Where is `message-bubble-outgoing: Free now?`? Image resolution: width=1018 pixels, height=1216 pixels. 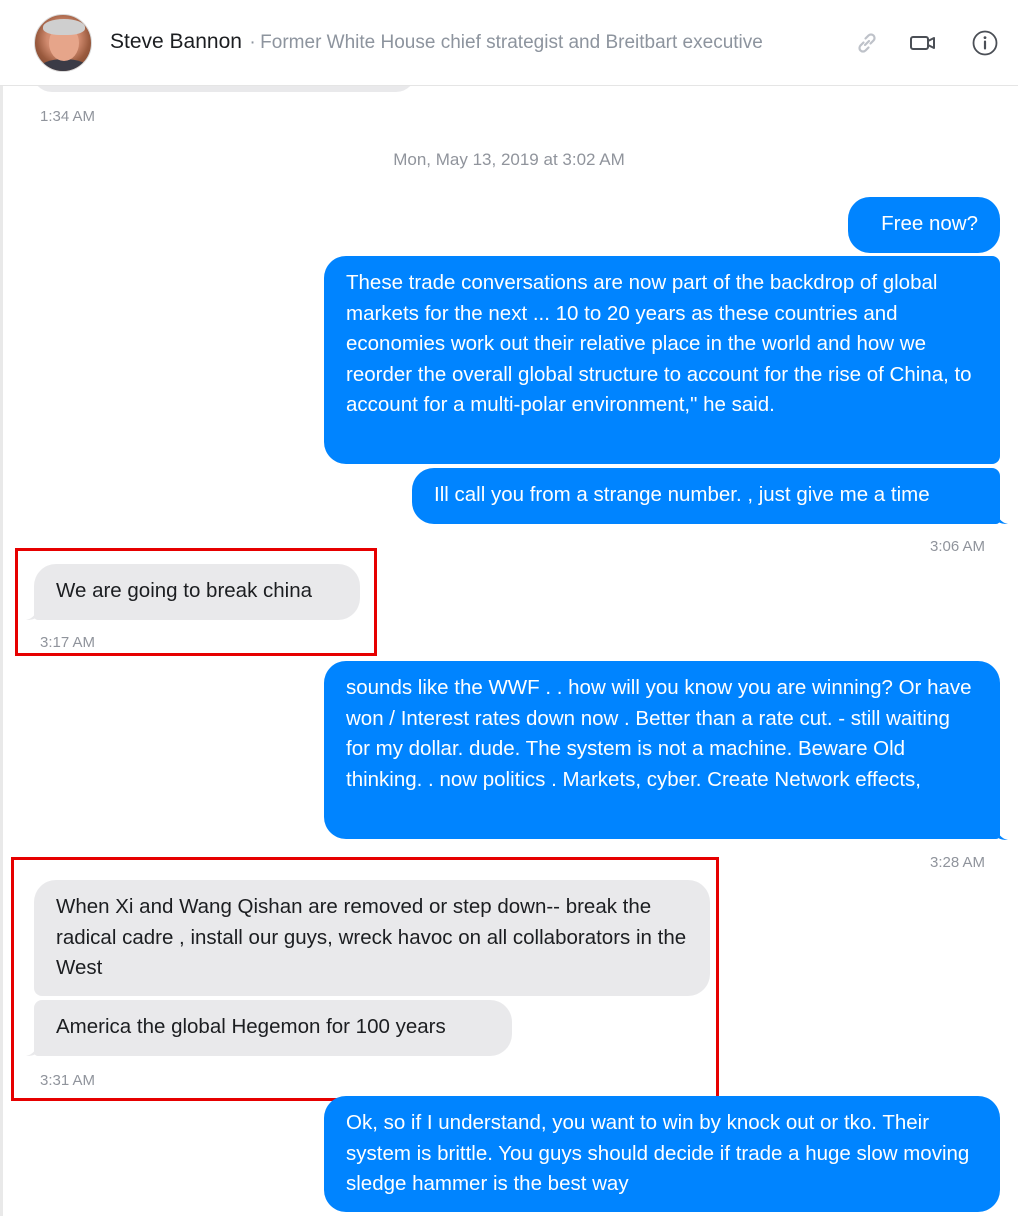 message-bubble-outgoing: Free now? is located at coordinates (924, 225).